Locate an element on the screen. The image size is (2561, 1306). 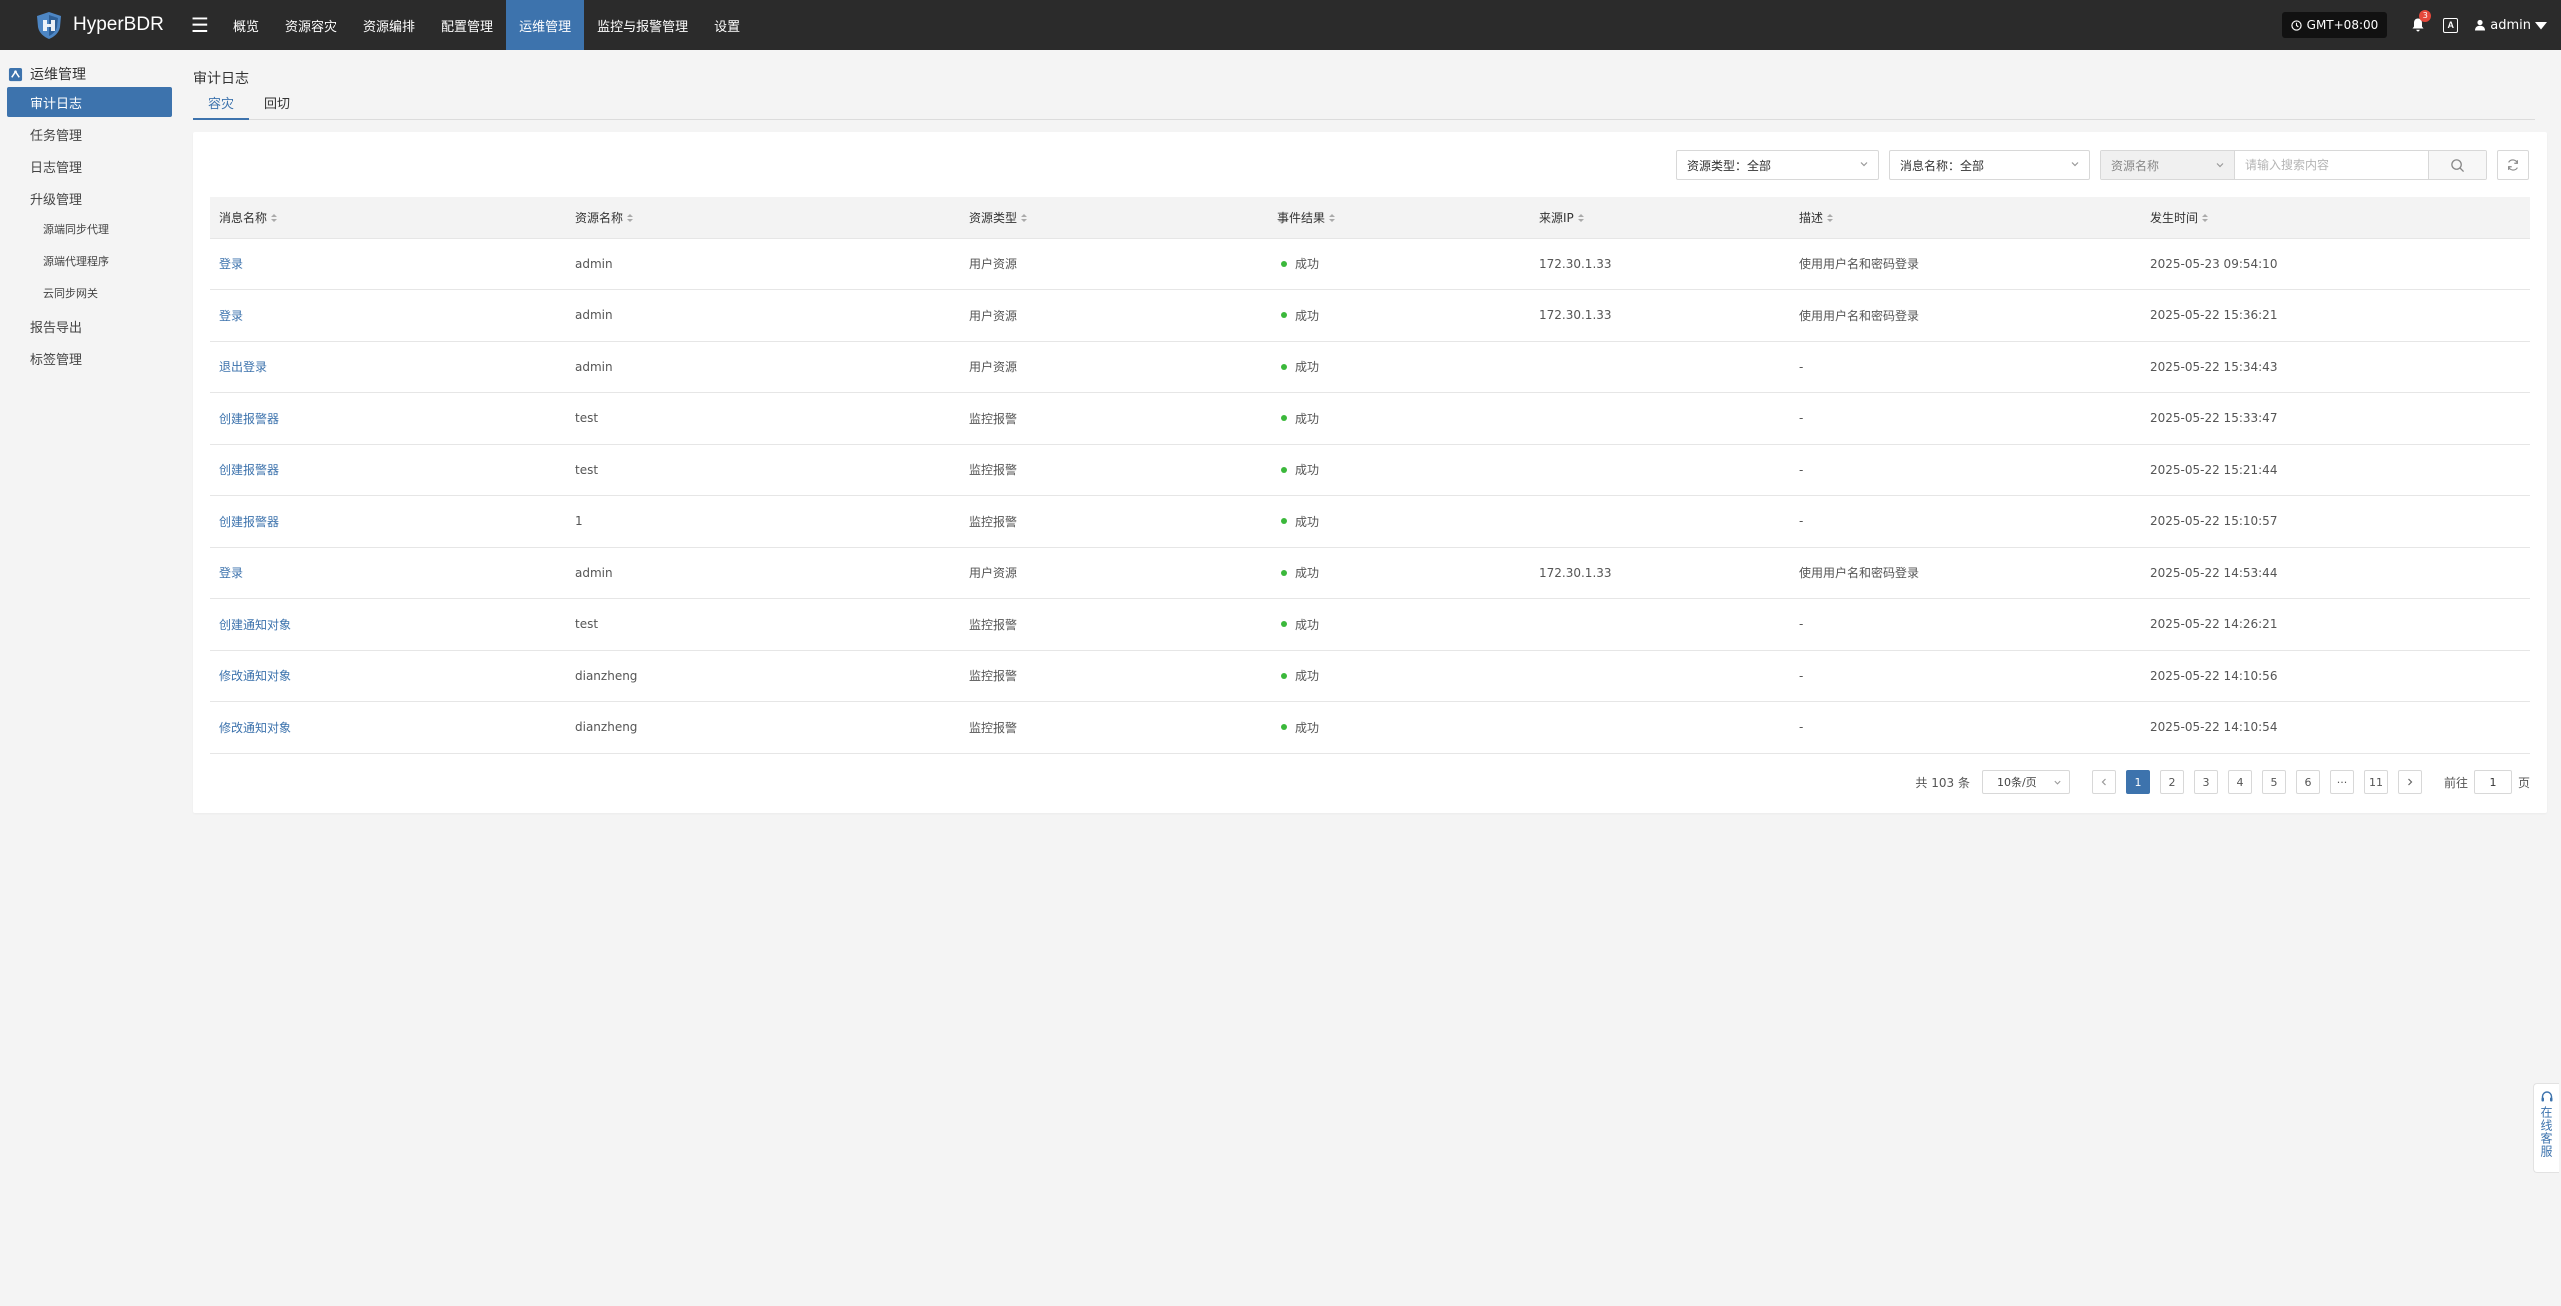
message-link: 退出登录 is located at coordinates (388, 367).